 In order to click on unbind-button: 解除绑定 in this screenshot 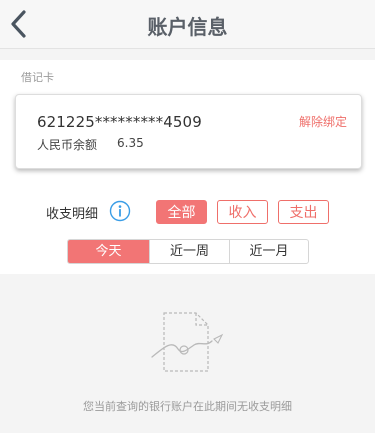, I will do `click(323, 121)`.